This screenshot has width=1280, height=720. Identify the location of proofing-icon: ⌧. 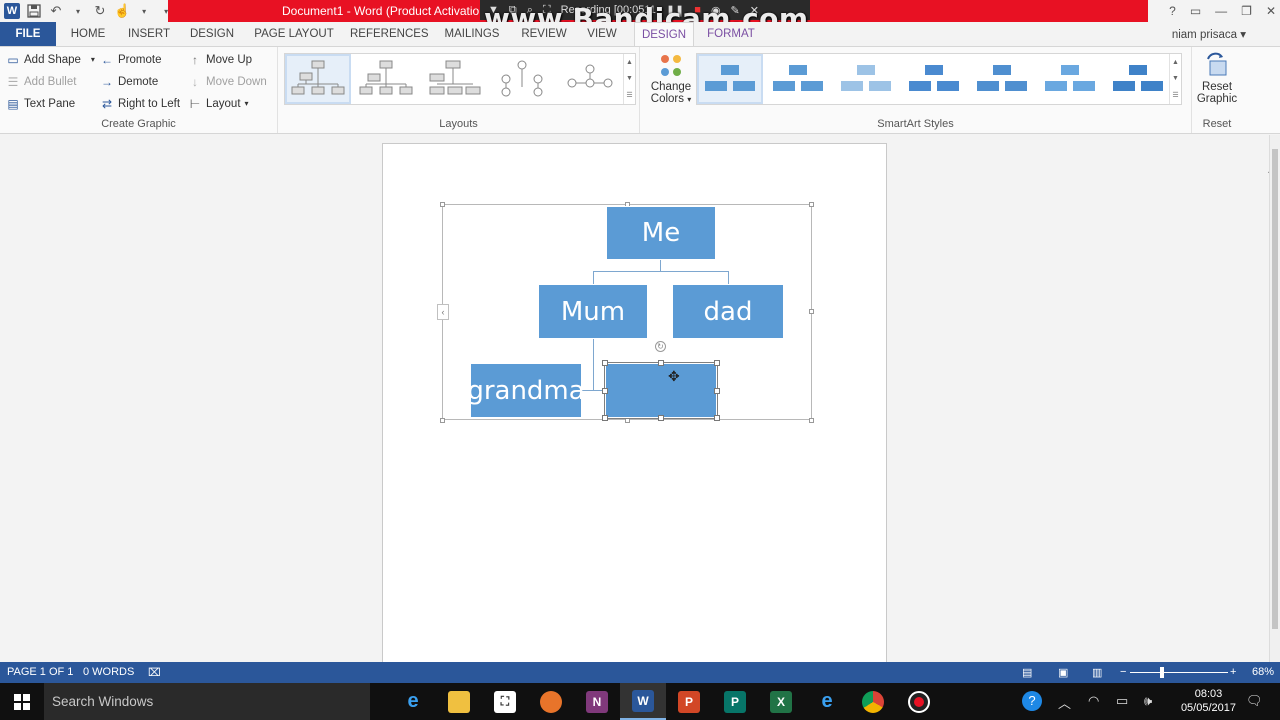
(154, 672).